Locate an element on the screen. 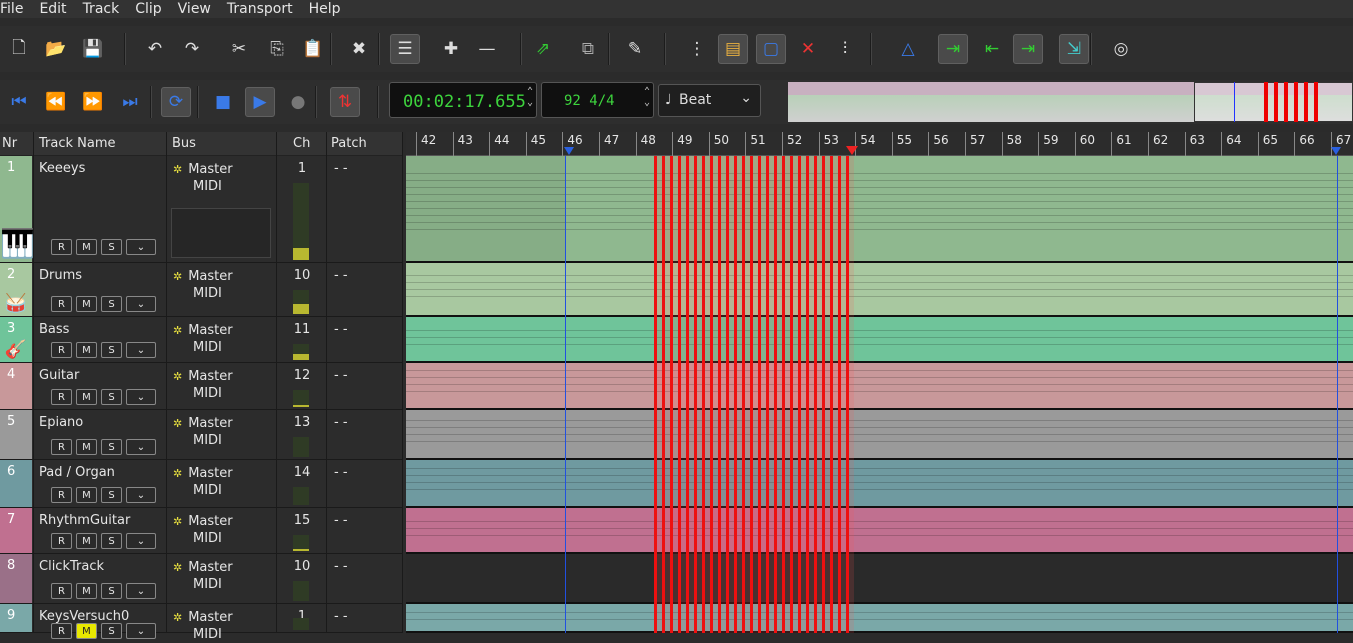 The image size is (1353, 643). tempo-icon: △ is located at coordinates (908, 49).